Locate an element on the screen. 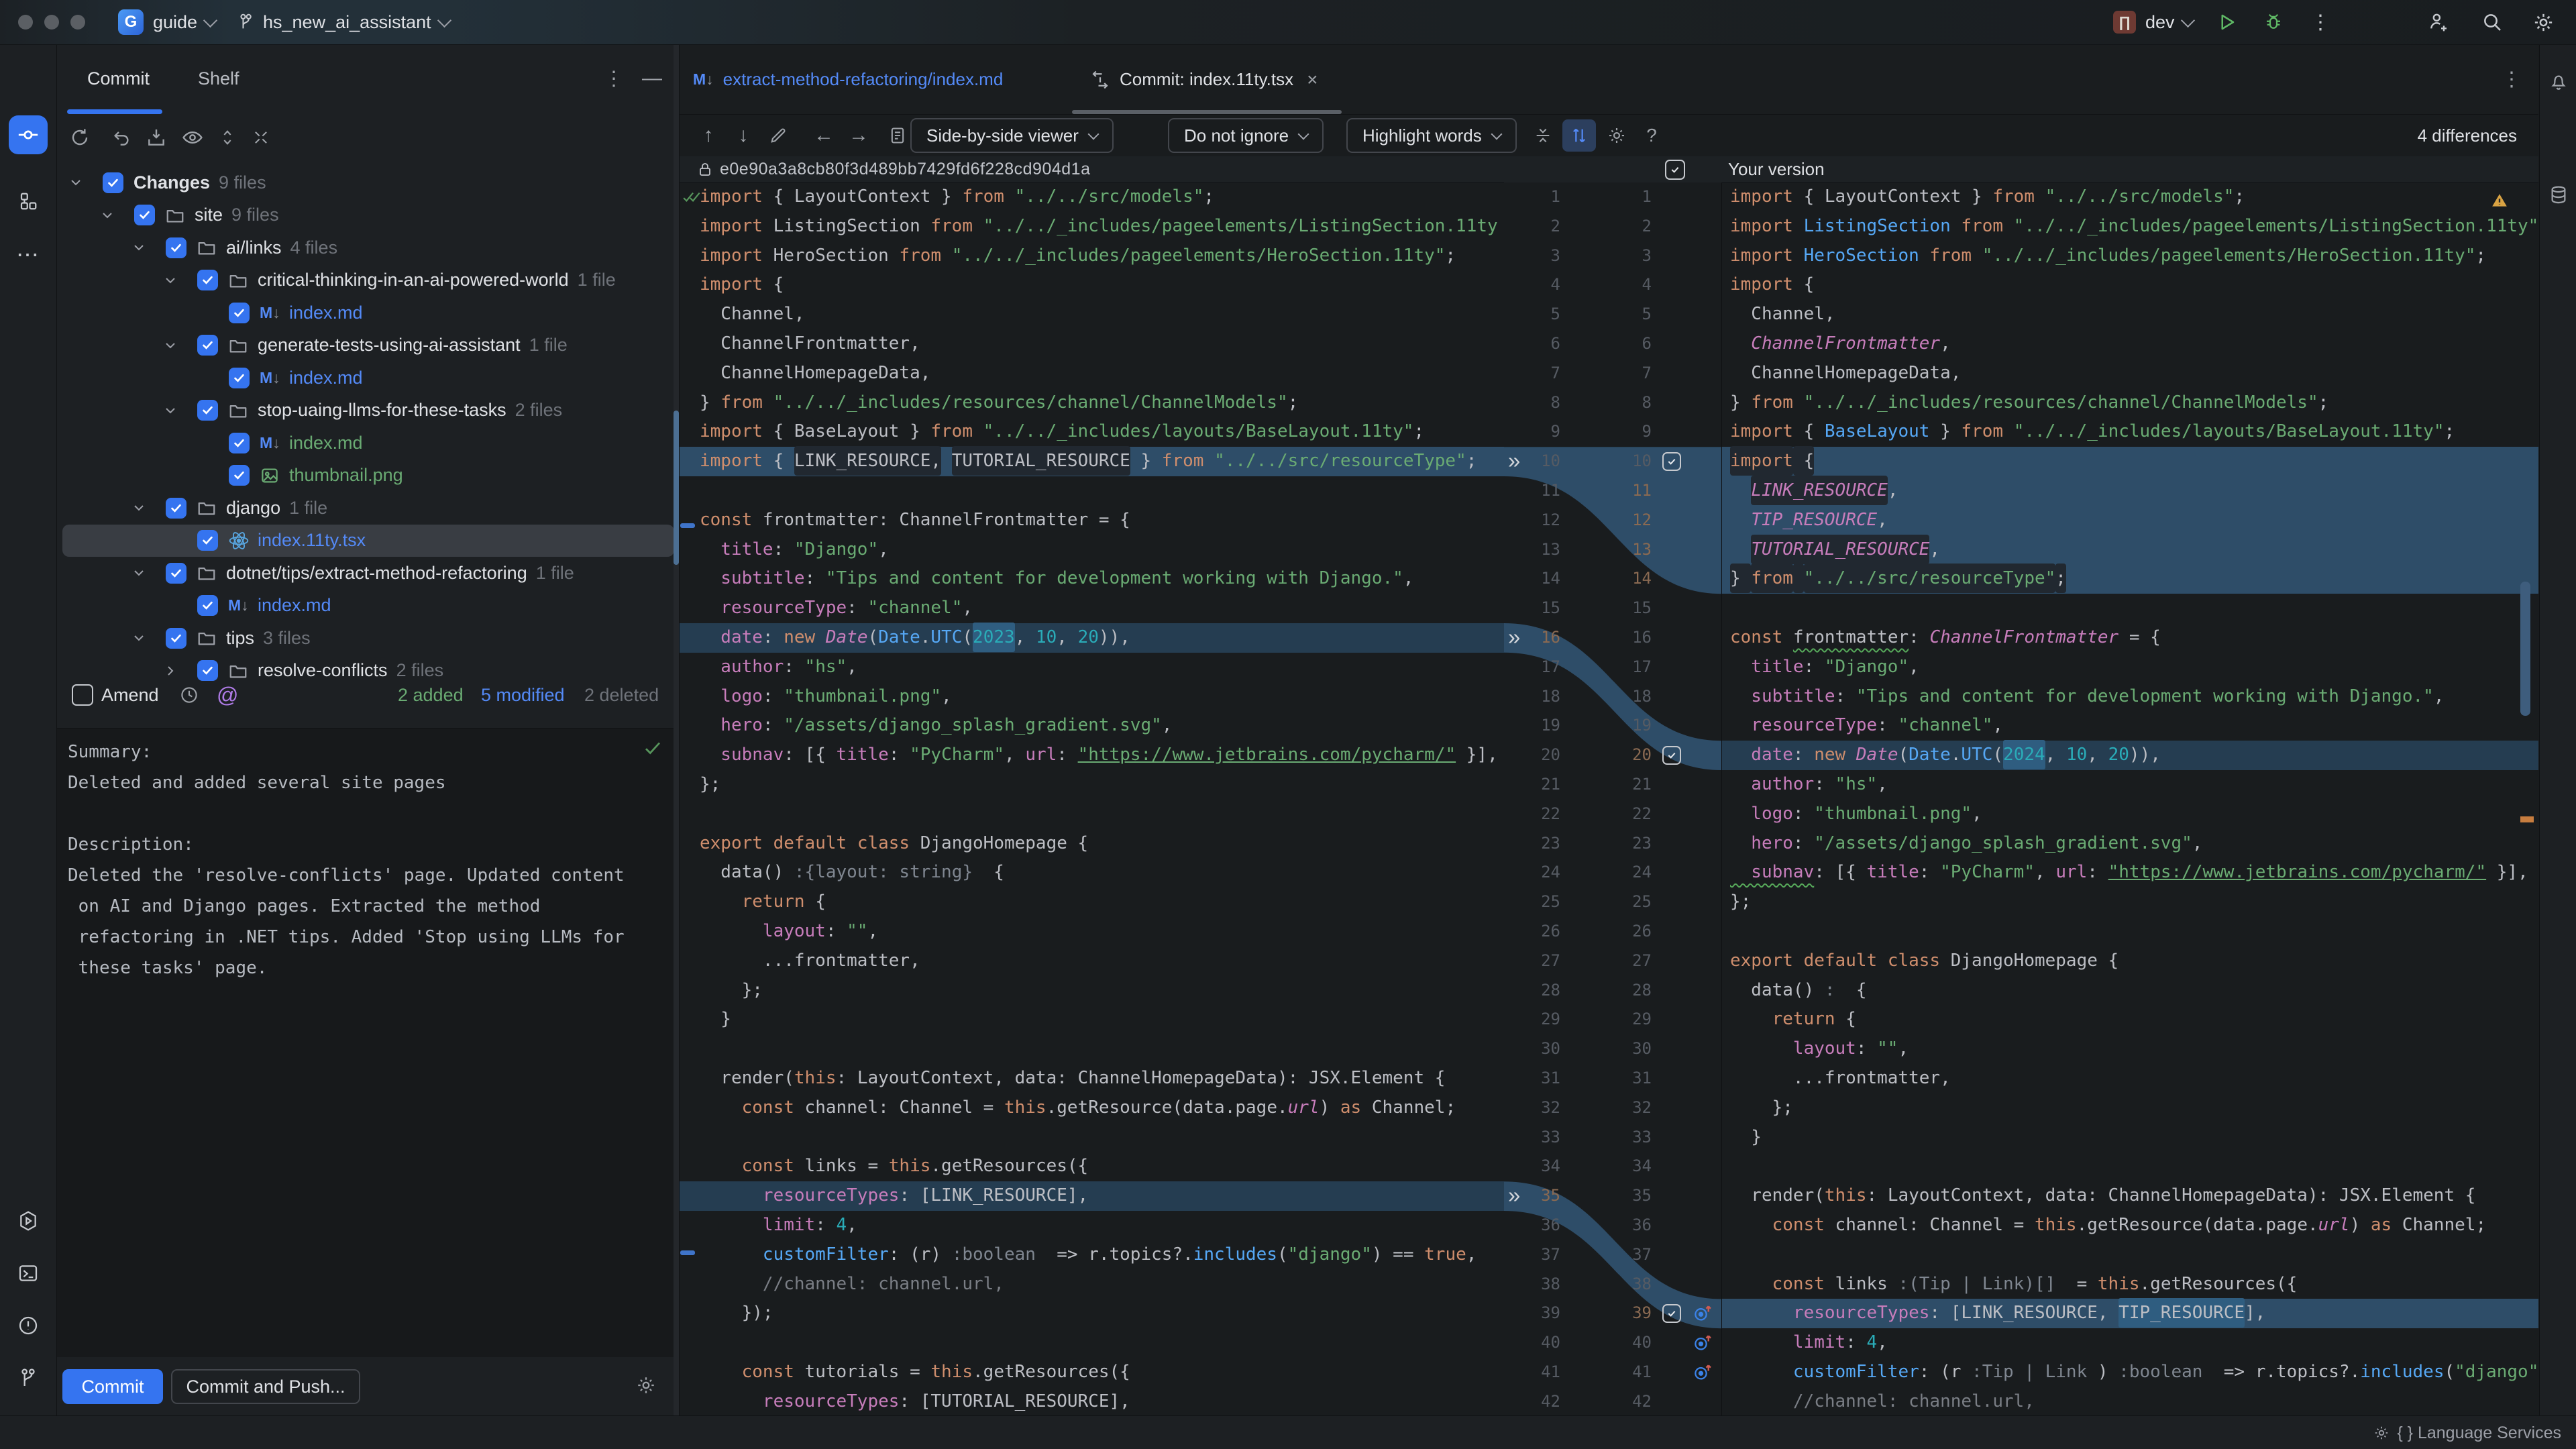  scrollbar-thumb is located at coordinates (2525, 649).